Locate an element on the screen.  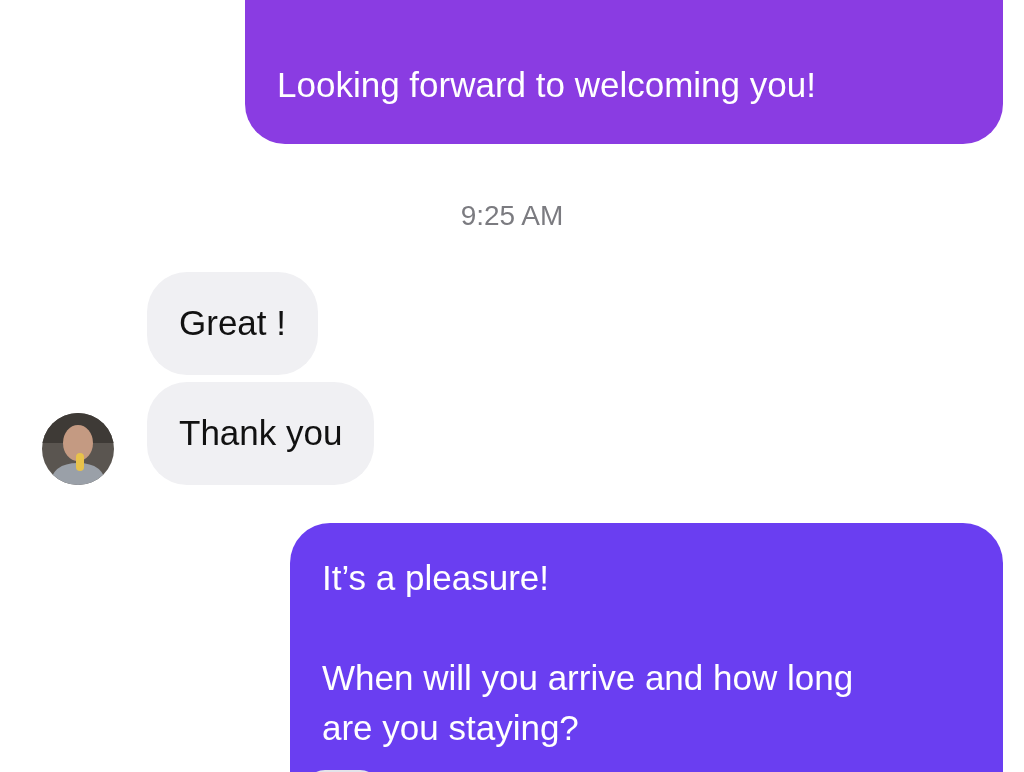
timestamp: 9:25 AM is located at coordinates (512, 216).